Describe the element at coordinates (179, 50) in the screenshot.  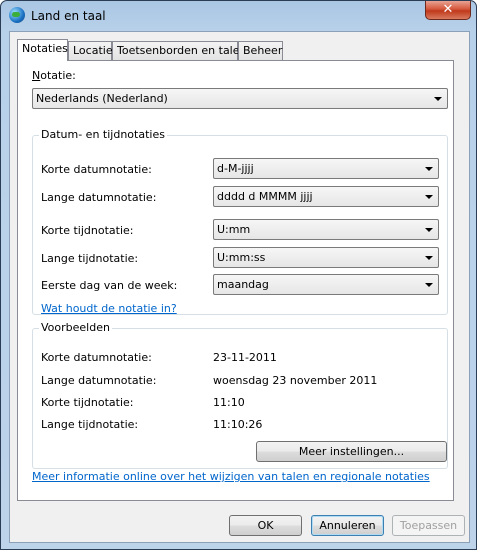
I see `tab-toetsenborden: Toetsenborden en talen` at that location.